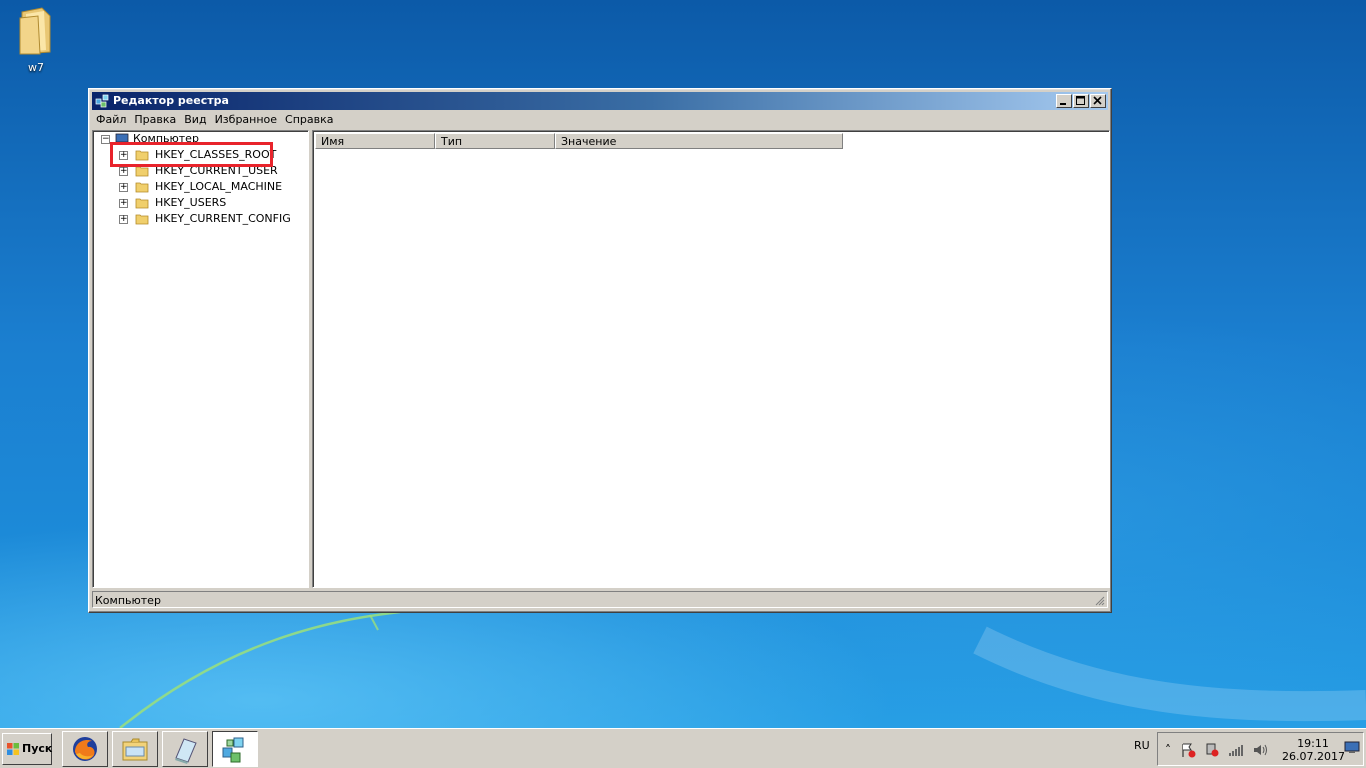 The height and width of the screenshot is (768, 1366). I want to click on menu-view: Вид, so click(195, 120).